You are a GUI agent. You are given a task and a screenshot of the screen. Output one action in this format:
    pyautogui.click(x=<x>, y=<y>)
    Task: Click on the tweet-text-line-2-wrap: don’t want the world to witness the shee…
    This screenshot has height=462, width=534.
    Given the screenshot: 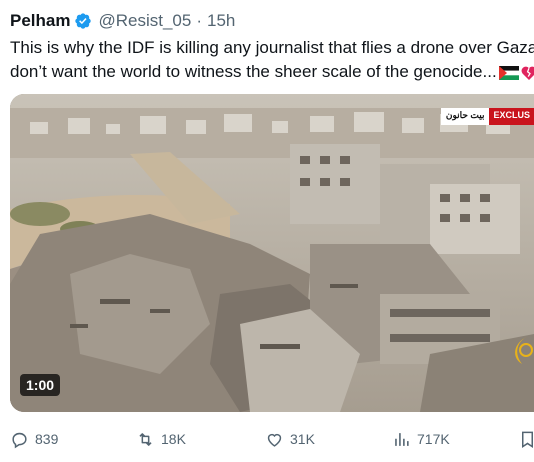 What is the action you would take?
    pyautogui.click(x=272, y=72)
    